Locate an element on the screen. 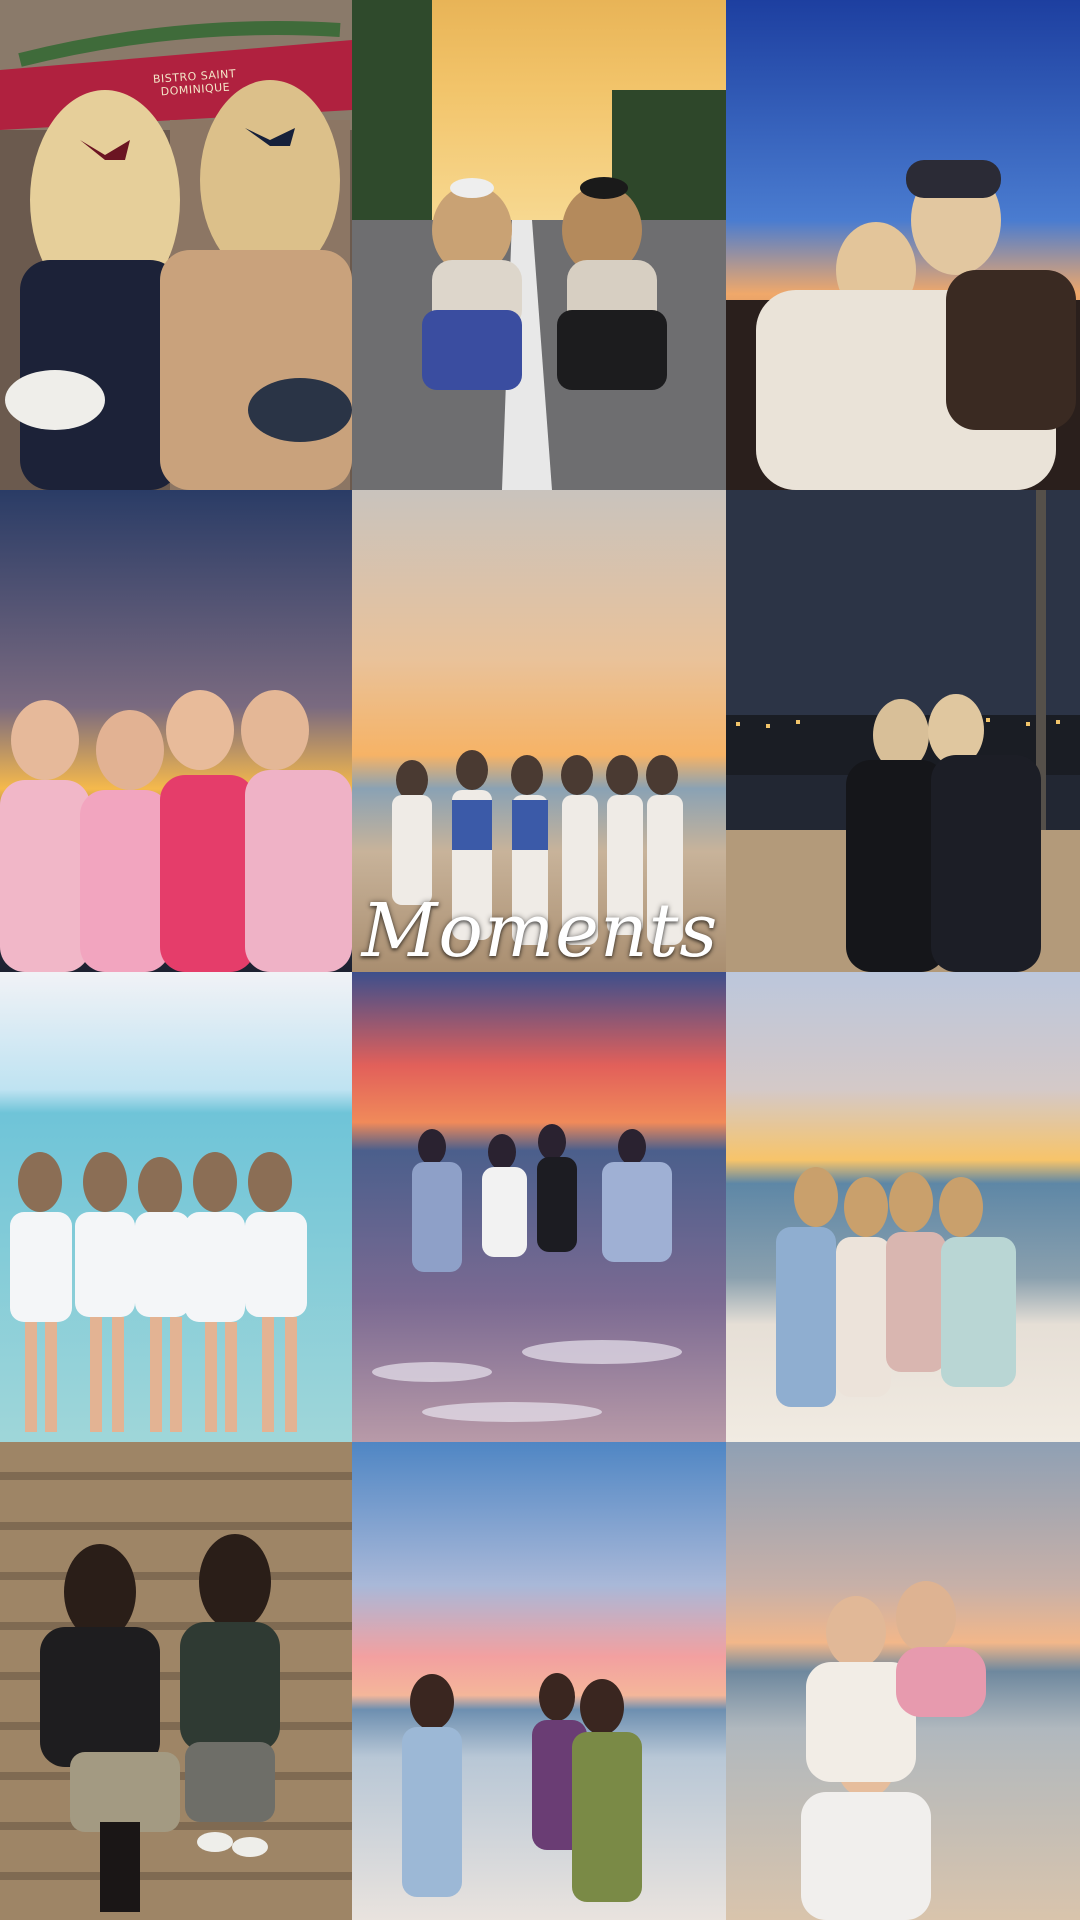 This screenshot has height=1920, width=1080. photo-friends-bistro: BISTRO SAINT DOMINIQUE is located at coordinates (176, 245).